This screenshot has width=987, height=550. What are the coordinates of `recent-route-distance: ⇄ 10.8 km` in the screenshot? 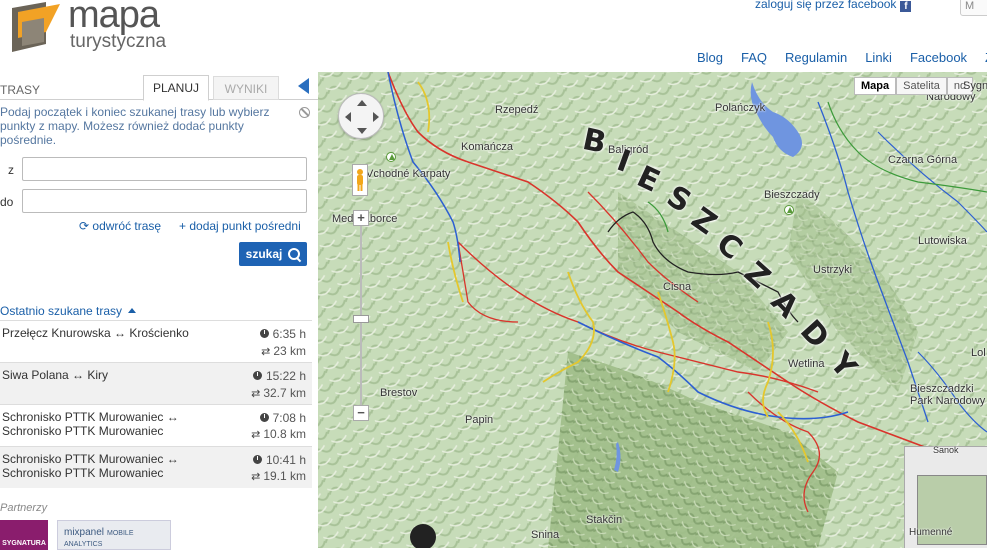 It's located at (278, 434).